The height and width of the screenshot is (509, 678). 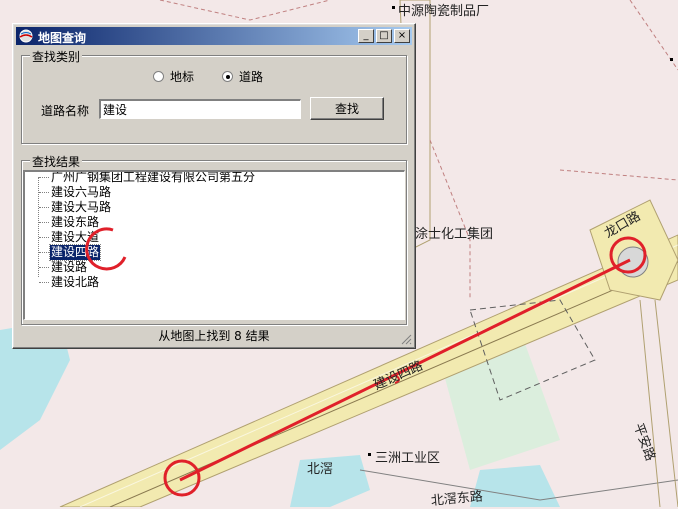 I want to click on search-type-legend: 查找类别, so click(x=56, y=56).